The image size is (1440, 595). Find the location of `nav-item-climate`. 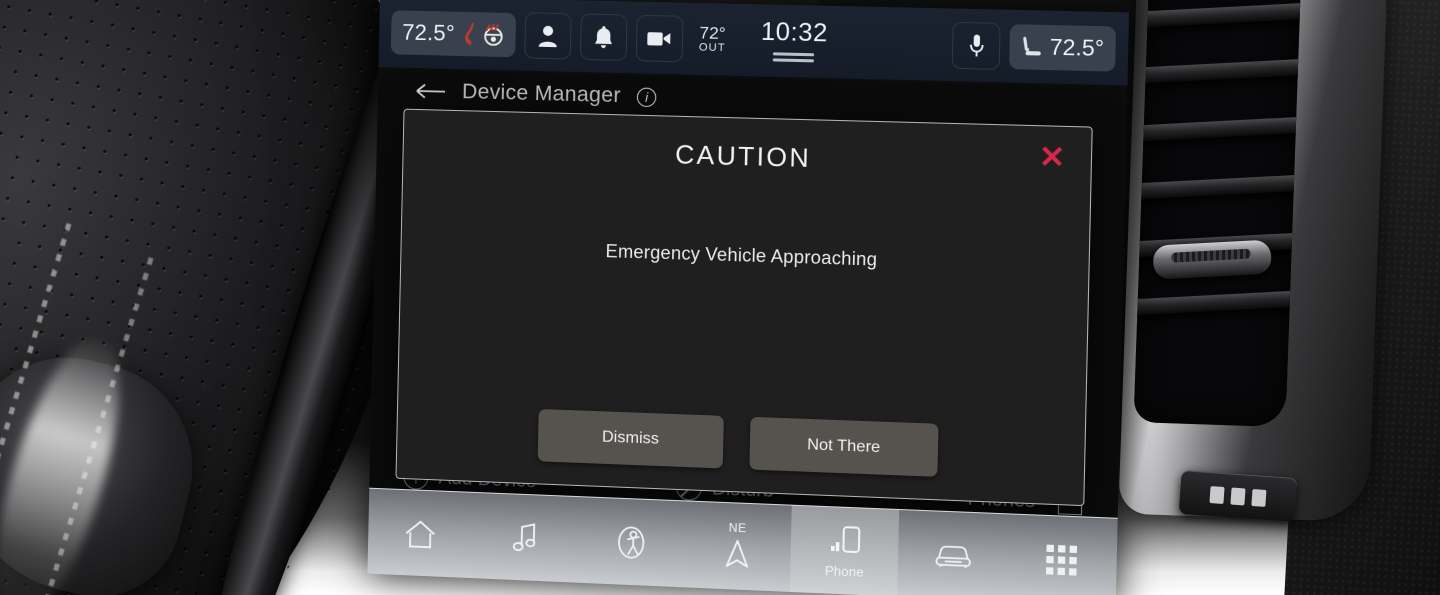

nav-item-climate is located at coordinates (631, 542).